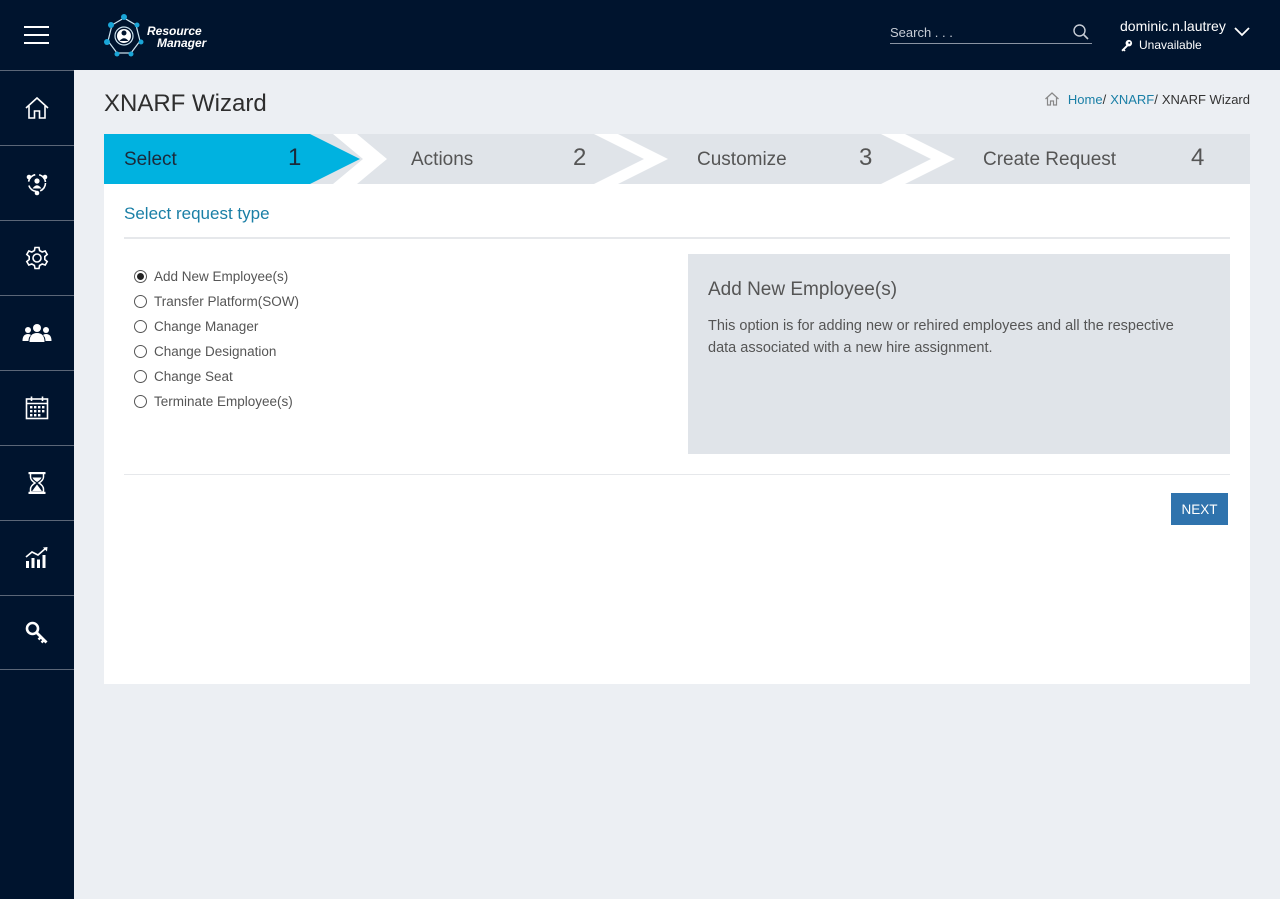 The width and height of the screenshot is (1280, 899). I want to click on next-button: NEXT, so click(1199, 509).